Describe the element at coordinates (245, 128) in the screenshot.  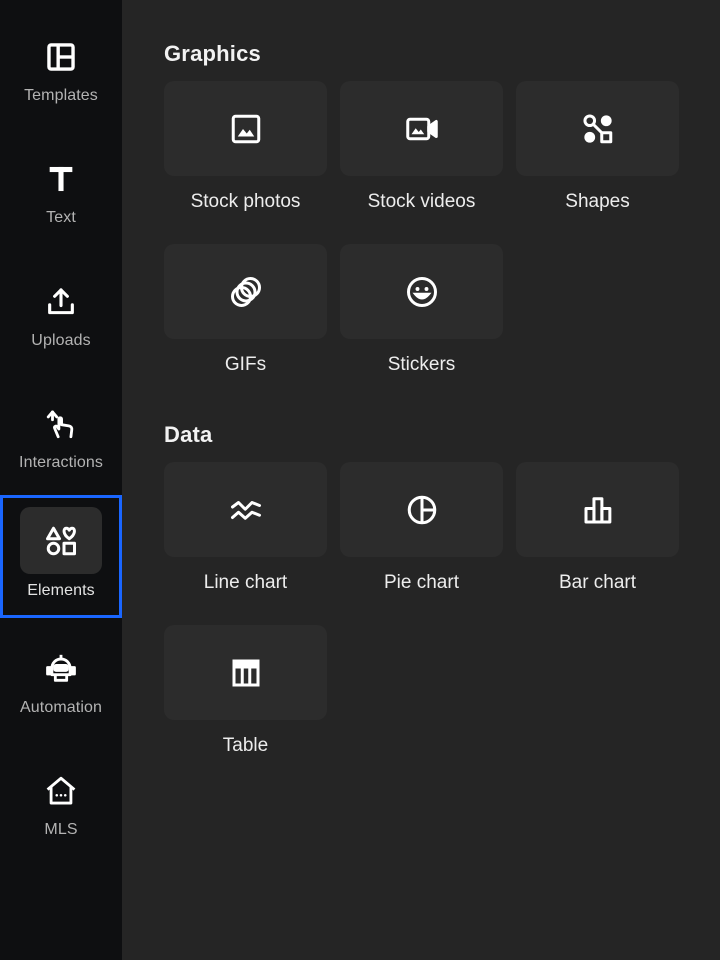
I see `image-icon` at that location.